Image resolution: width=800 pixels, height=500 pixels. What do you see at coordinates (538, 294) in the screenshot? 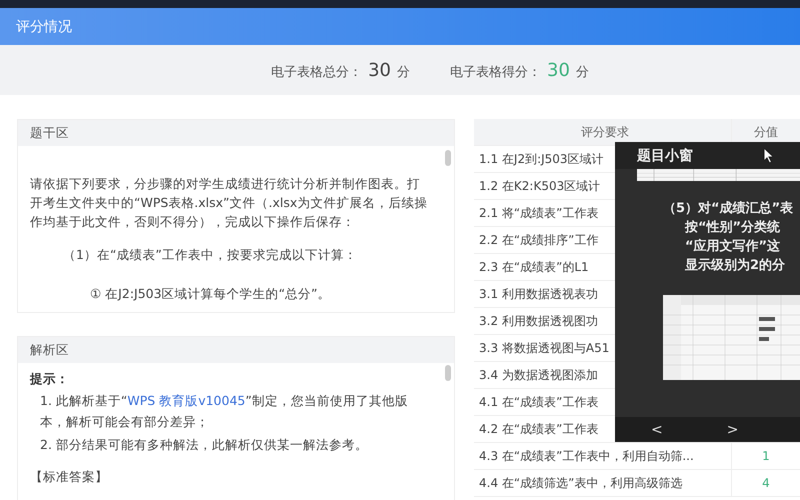
I see `requirement-cell: 3.1 利用数据透视表功` at bounding box center [538, 294].